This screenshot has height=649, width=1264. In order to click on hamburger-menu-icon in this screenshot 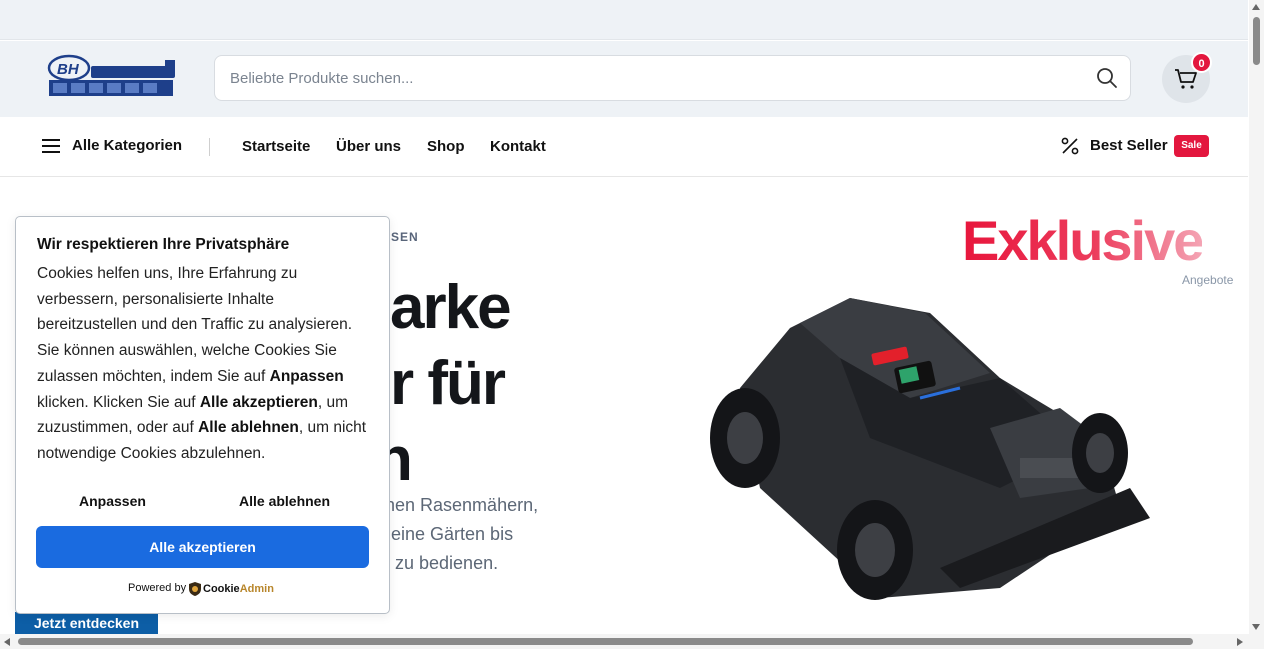, I will do `click(51, 146)`.